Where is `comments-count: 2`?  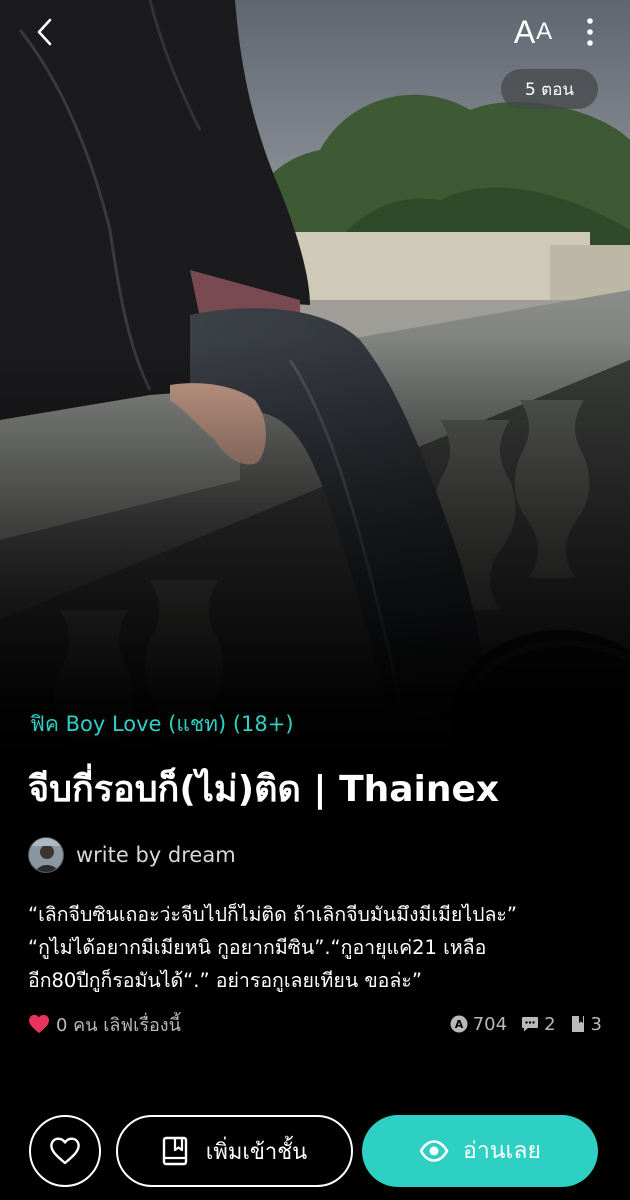
comments-count: 2 is located at coordinates (550, 1024).